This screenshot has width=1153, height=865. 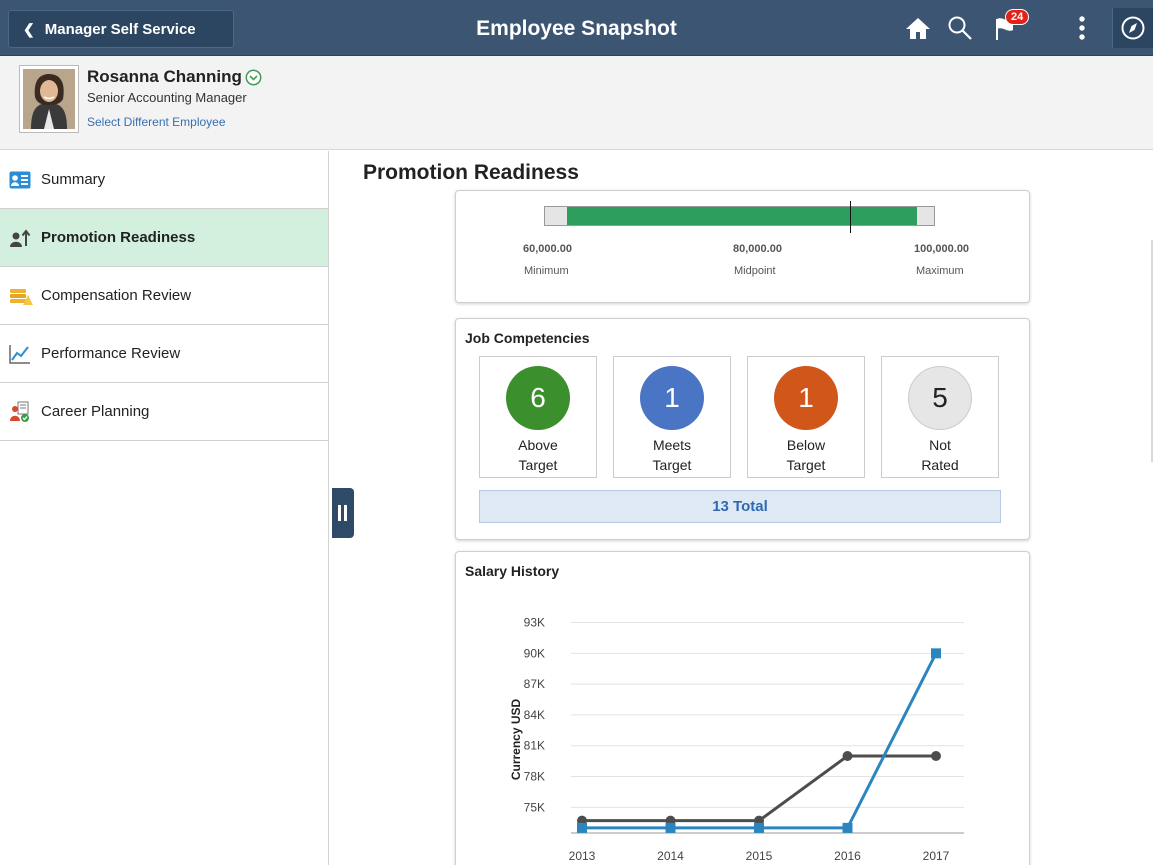 I want to click on range-min-value: 60,000.00, so click(x=547, y=249).